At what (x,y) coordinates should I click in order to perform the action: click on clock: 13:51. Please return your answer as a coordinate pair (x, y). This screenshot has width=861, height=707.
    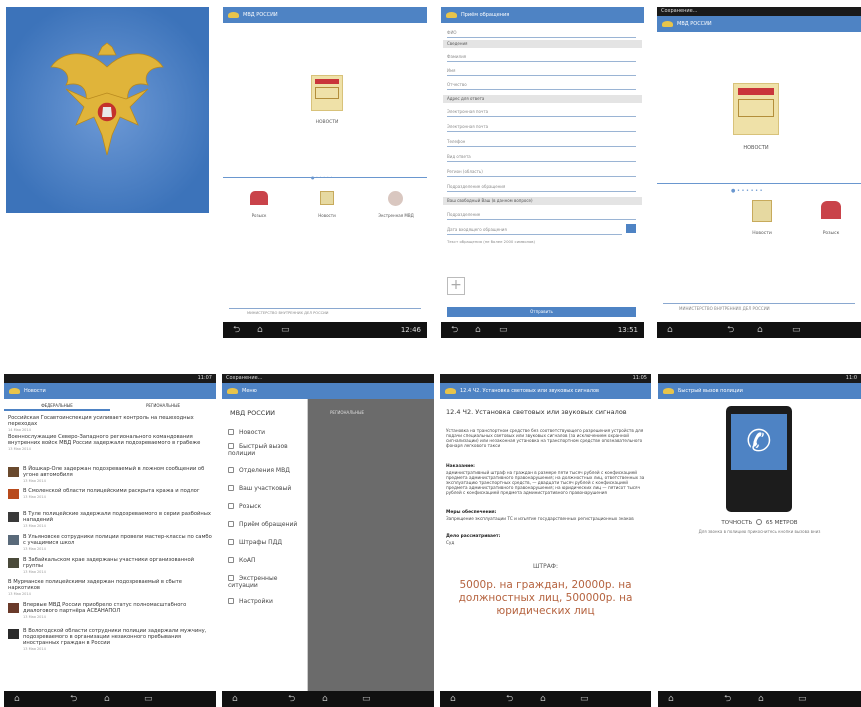
    Looking at the image, I should click on (627, 330).